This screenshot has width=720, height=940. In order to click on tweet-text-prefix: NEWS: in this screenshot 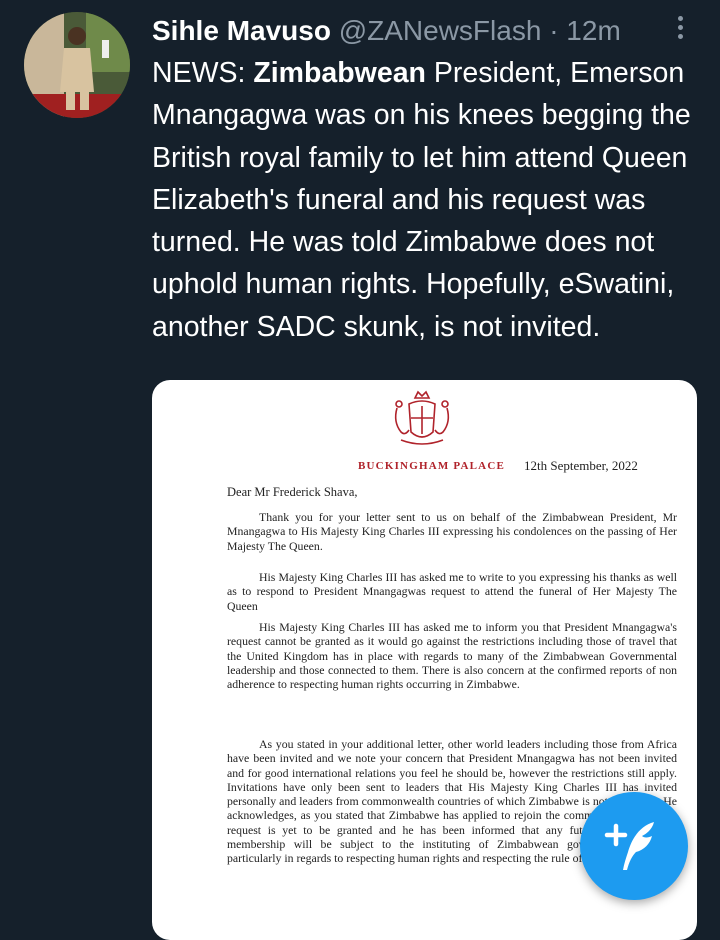, I will do `click(203, 73)`.